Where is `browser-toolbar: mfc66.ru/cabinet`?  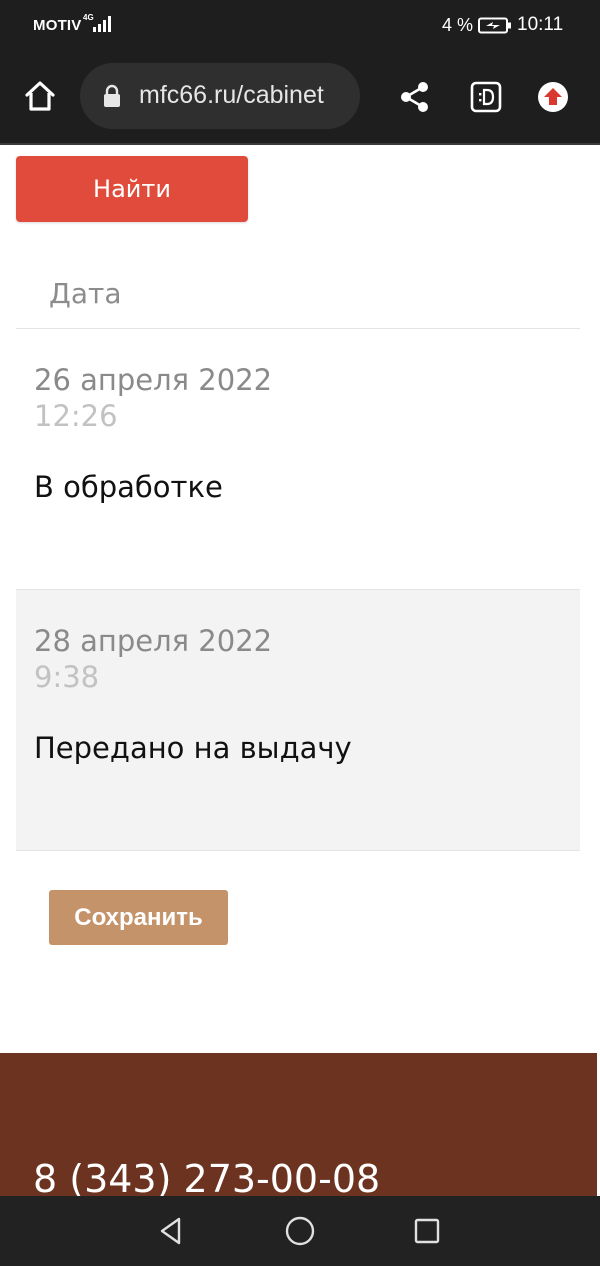
browser-toolbar: mfc66.ru/cabinet is located at coordinates (300, 98).